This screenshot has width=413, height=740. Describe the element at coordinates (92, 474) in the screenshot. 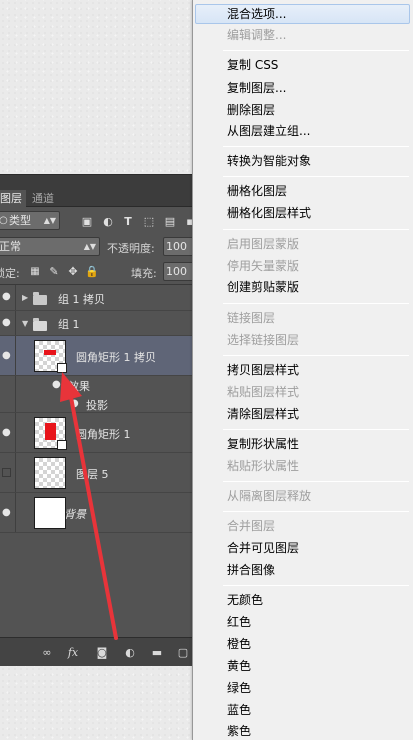

I see `layer-name: 图层 5` at that location.